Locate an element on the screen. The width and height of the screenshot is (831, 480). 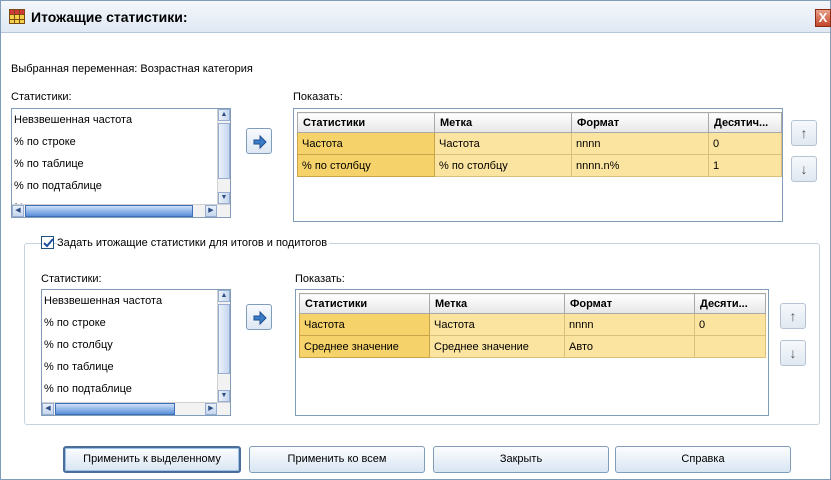
list-item: % по столбцу is located at coordinates (136, 345).